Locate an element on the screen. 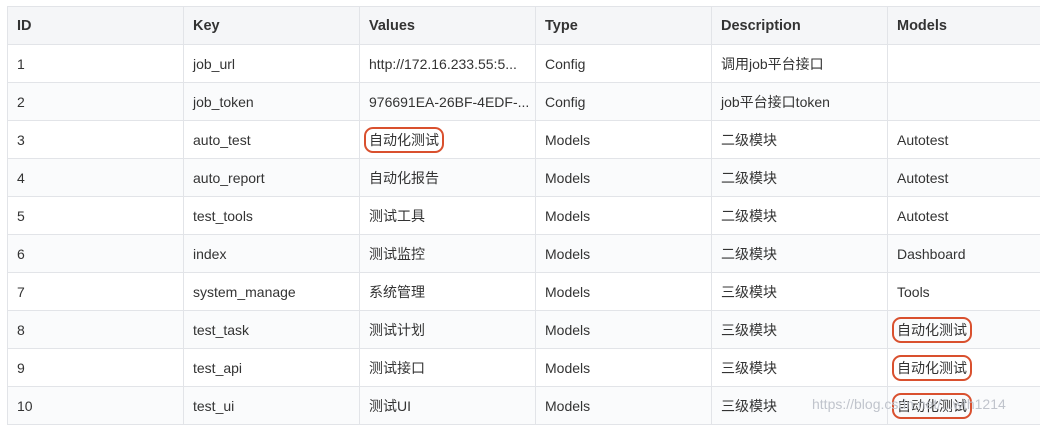 The height and width of the screenshot is (425, 1040). cell-key: job_url is located at coordinates (271, 63).